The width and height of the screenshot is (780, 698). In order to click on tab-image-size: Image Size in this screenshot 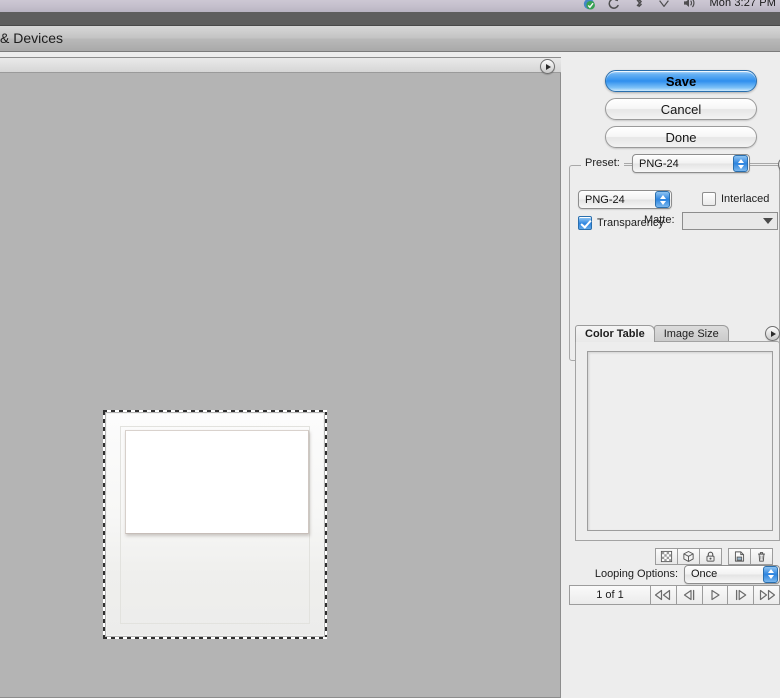, I will do `click(691, 333)`.